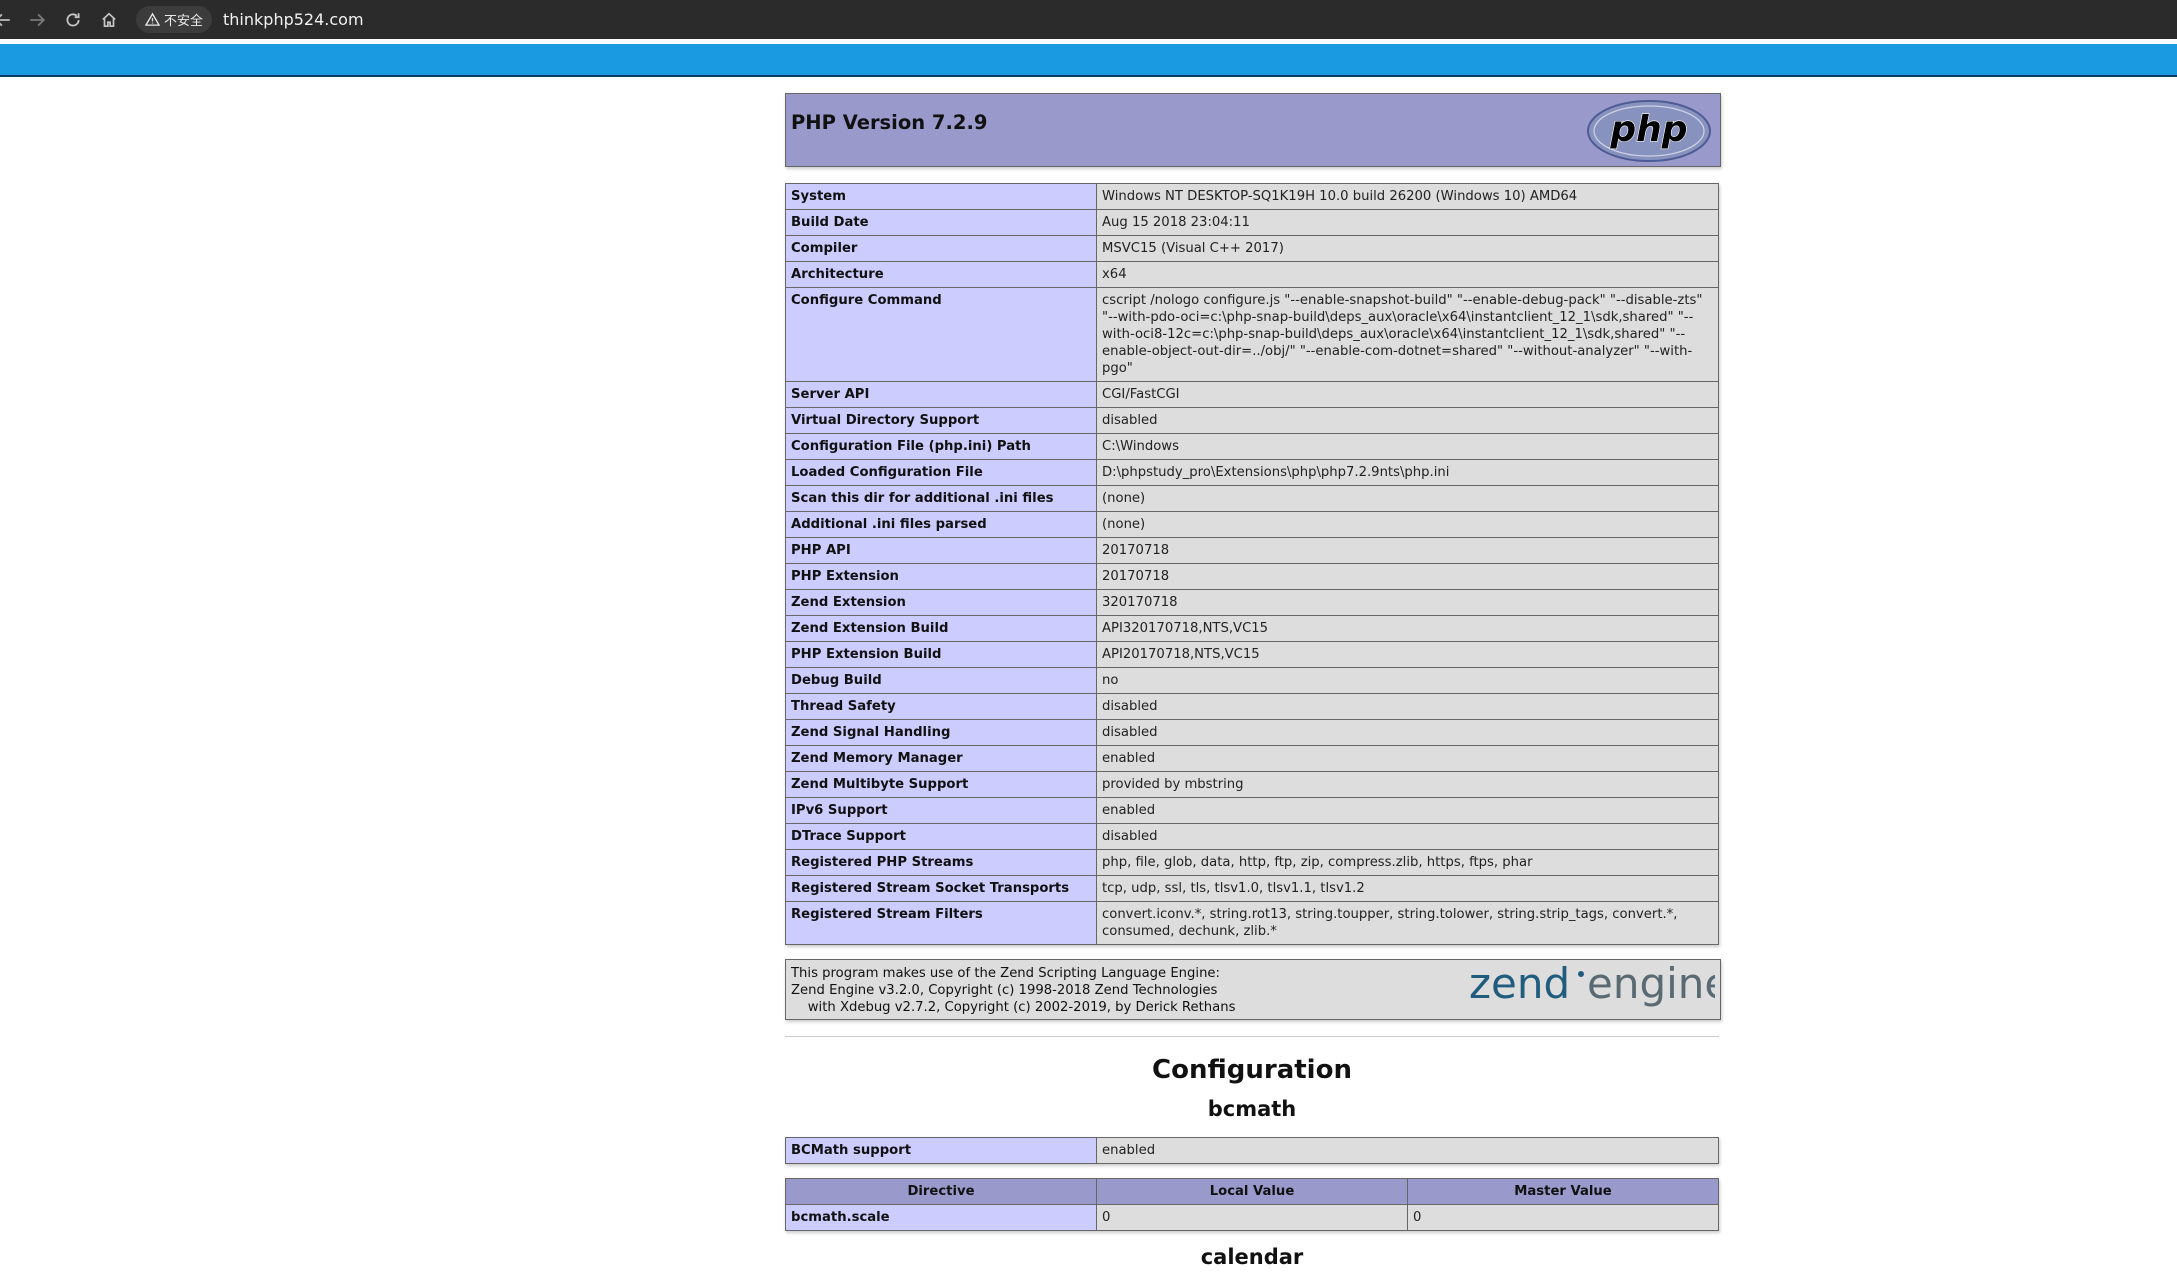 The width and height of the screenshot is (2177, 1285). I want to click on security-label: 不安全, so click(184, 21).